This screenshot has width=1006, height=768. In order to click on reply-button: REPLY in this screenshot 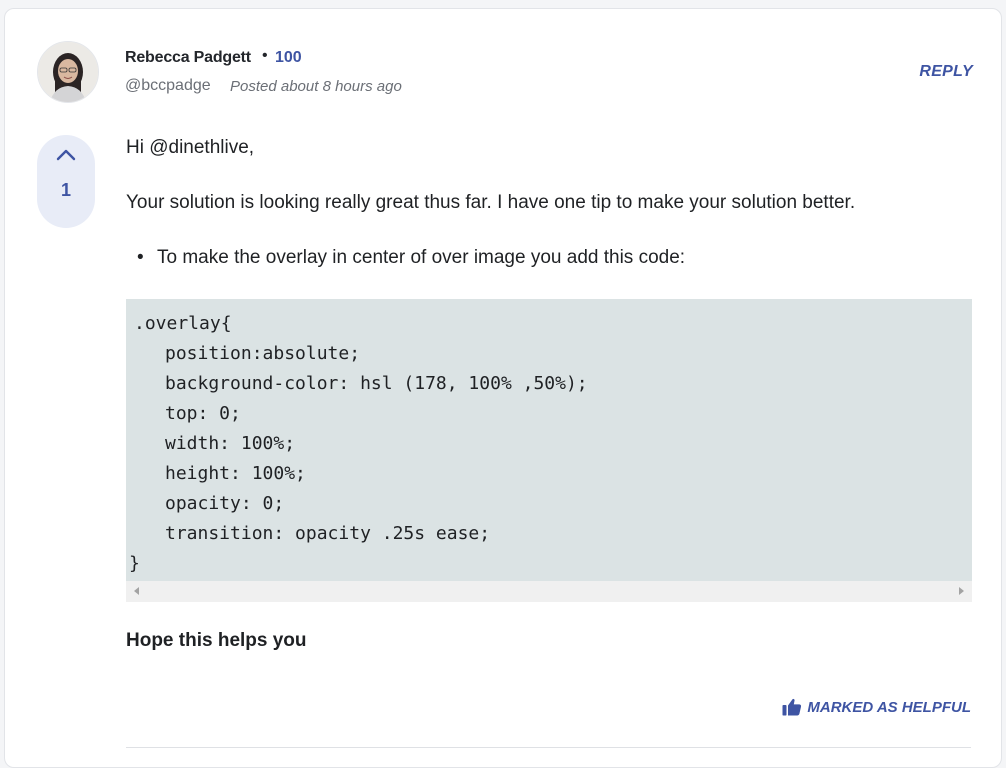, I will do `click(946, 72)`.